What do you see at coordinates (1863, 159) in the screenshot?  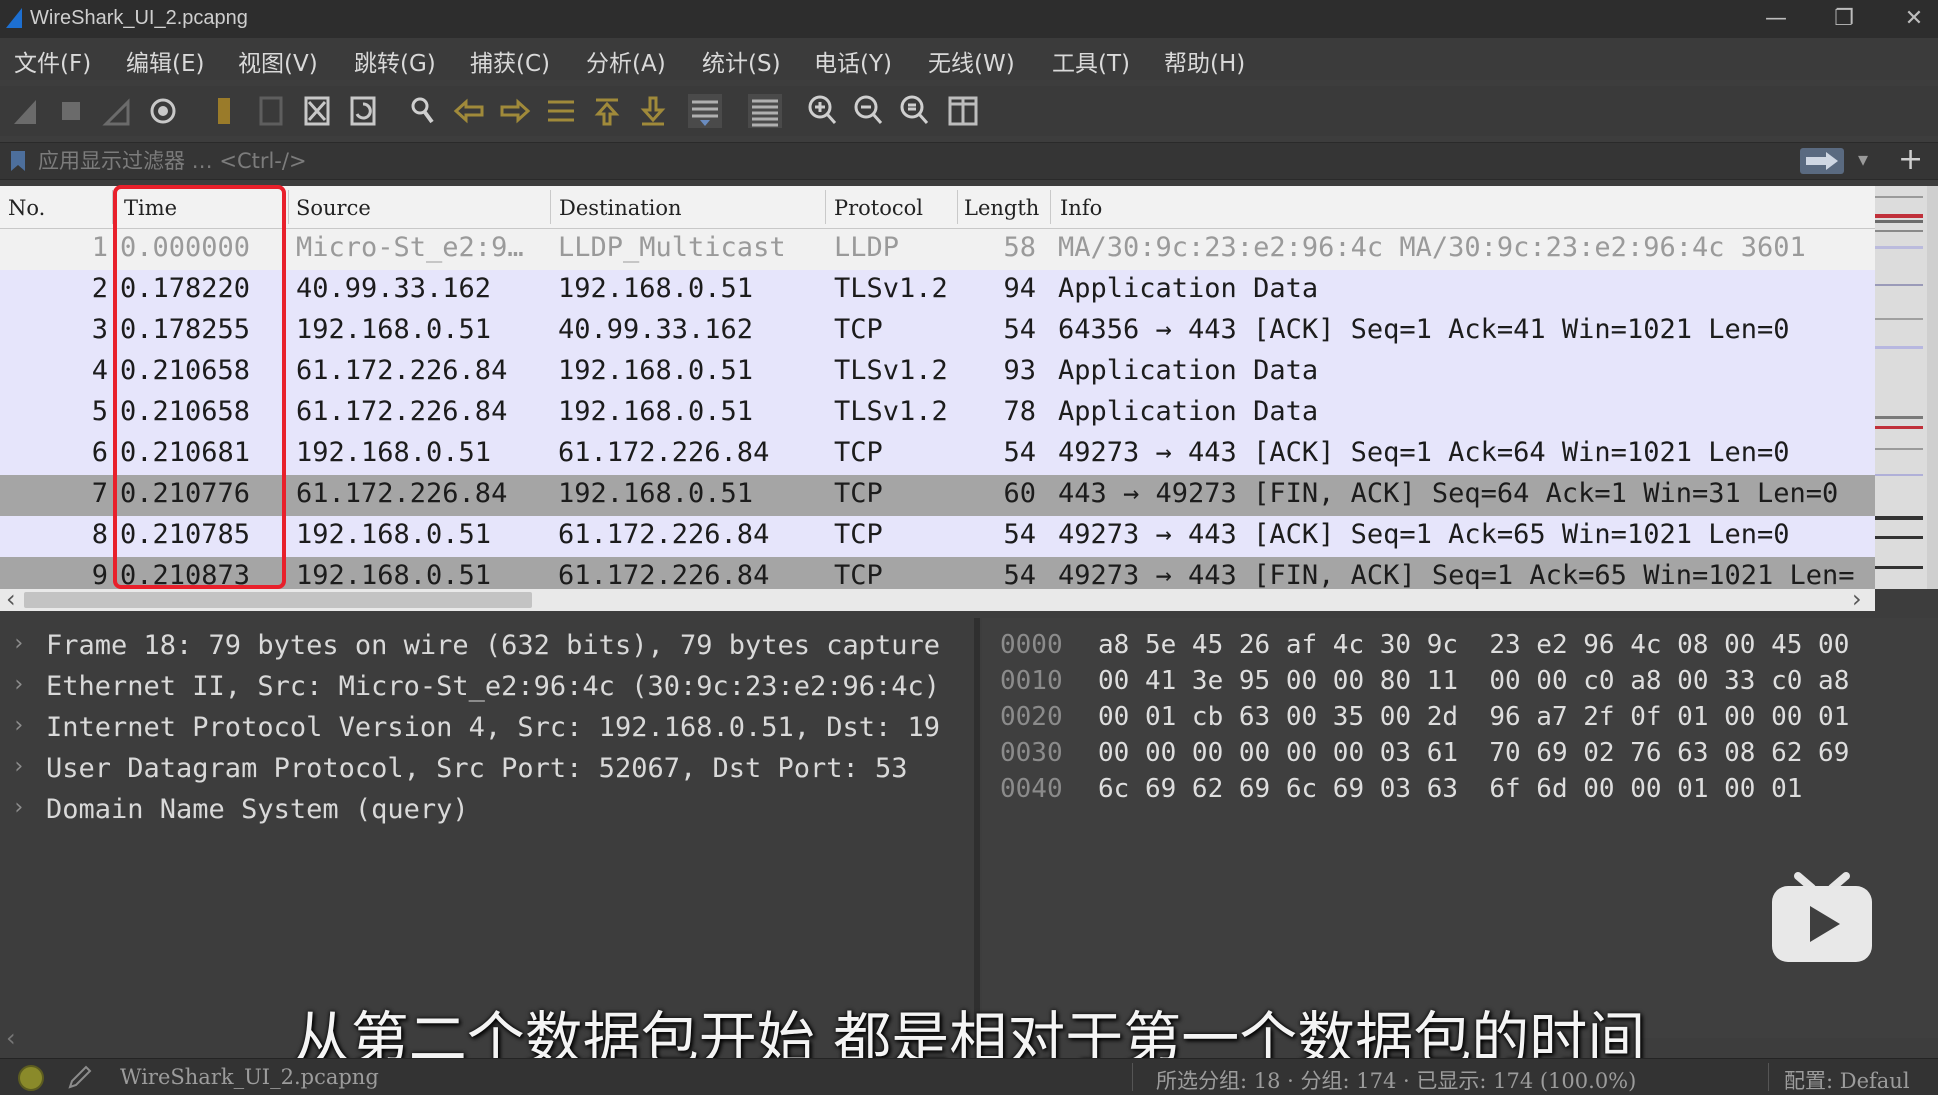 I see `filter-history-dropdown-icon: ▾` at bounding box center [1863, 159].